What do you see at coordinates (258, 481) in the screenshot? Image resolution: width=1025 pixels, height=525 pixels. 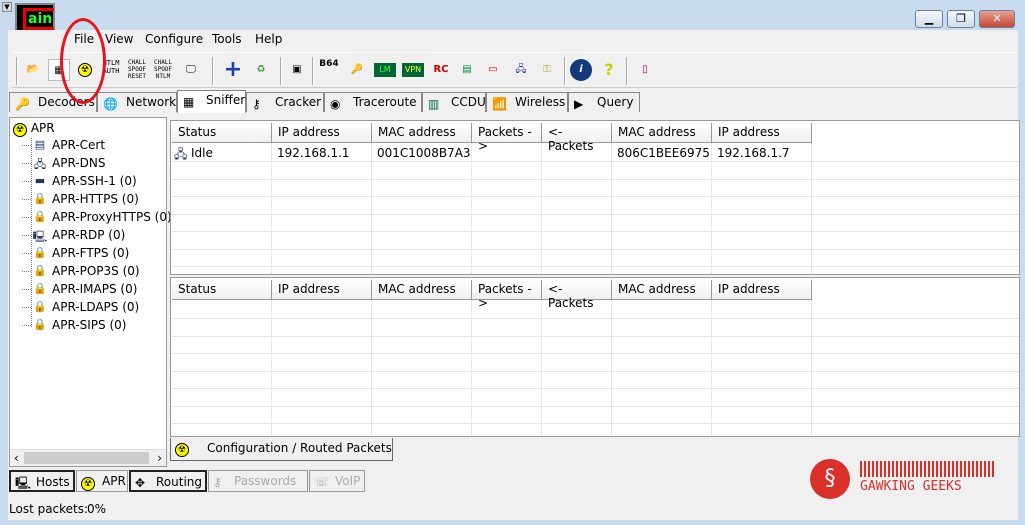 I see `bottom-tab-passwords: ⚷ Passwords` at bounding box center [258, 481].